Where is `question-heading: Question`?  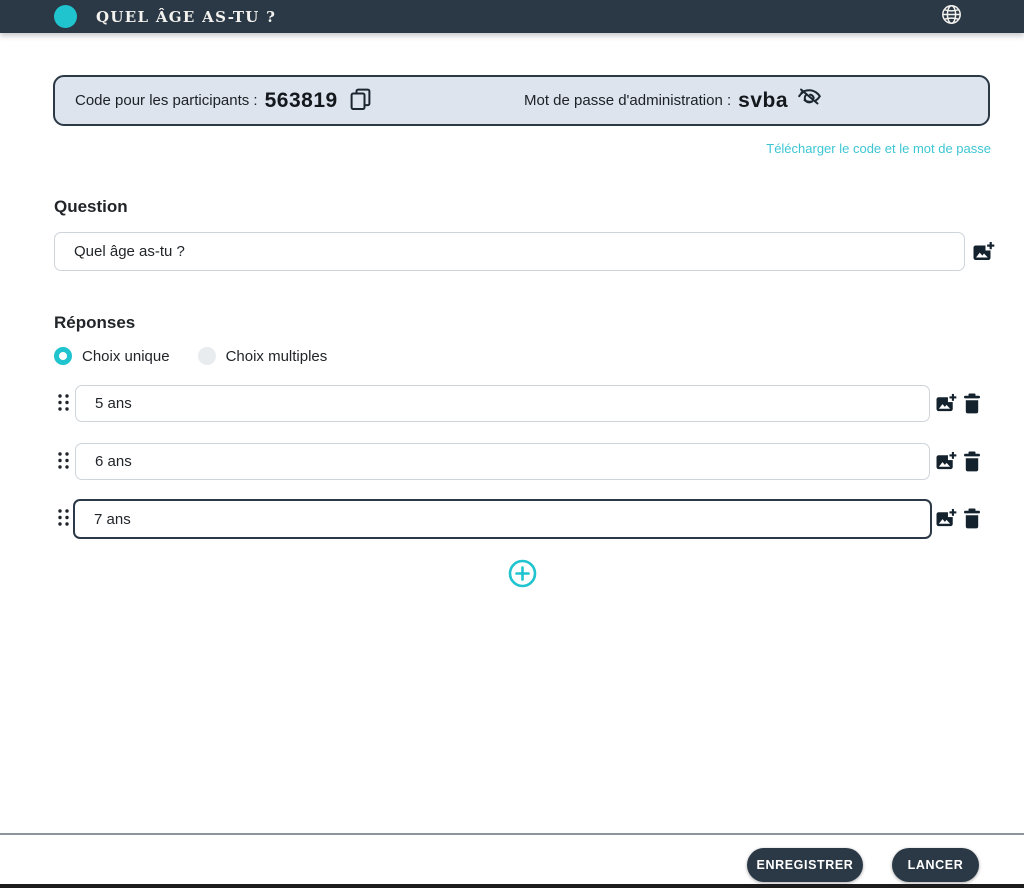 question-heading: Question is located at coordinates (91, 206).